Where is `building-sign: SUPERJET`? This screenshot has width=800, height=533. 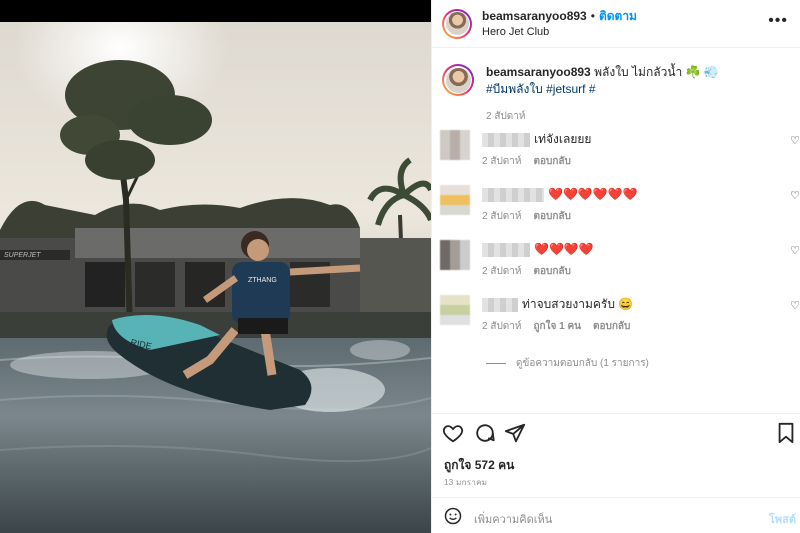
building-sign: SUPERJET is located at coordinates (22, 255).